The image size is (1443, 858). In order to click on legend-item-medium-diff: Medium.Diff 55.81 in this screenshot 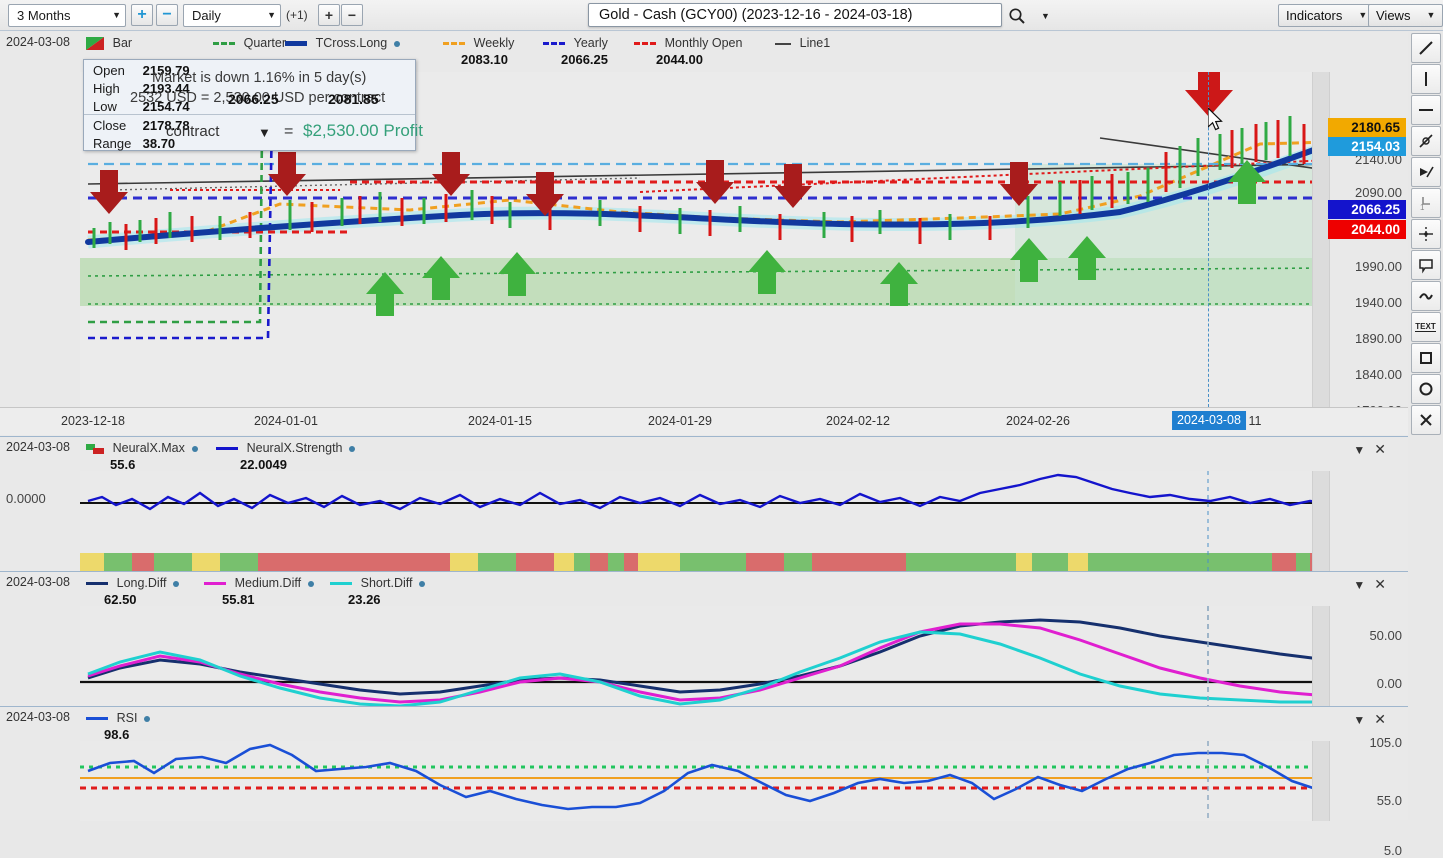, I will do `click(259, 591)`.